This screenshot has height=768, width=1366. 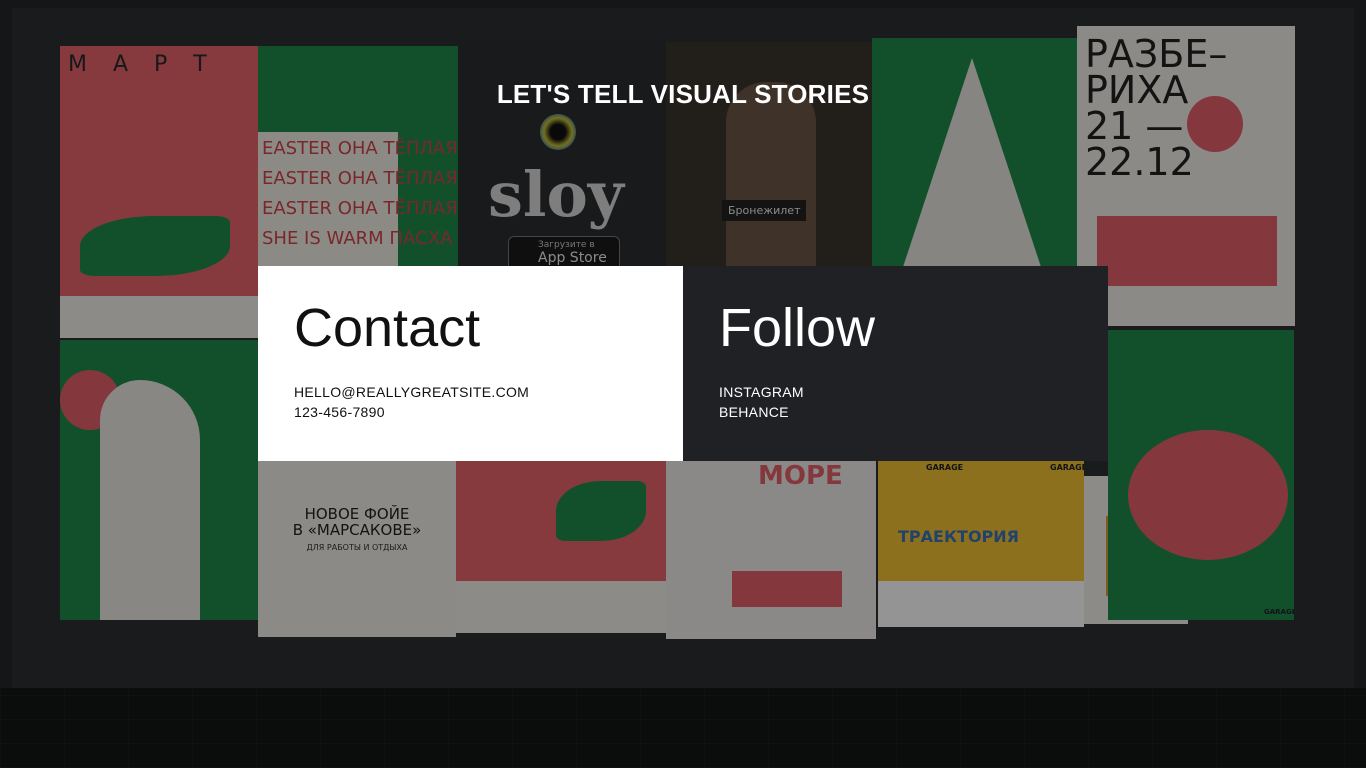 What do you see at coordinates (800, 476) in the screenshot?
I see `poster-more-title: МОРЕ` at bounding box center [800, 476].